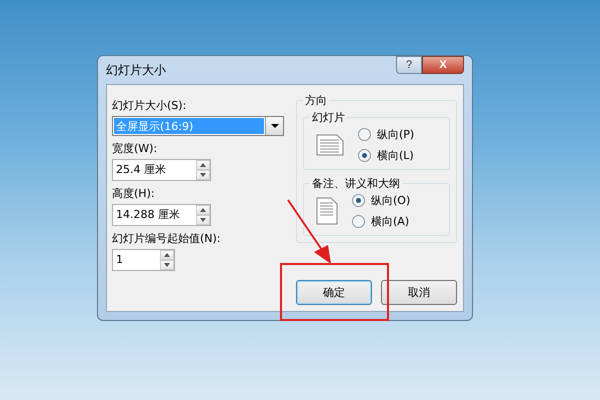 The image size is (600, 400). I want to click on radio-label: 横向(L), so click(395, 155).